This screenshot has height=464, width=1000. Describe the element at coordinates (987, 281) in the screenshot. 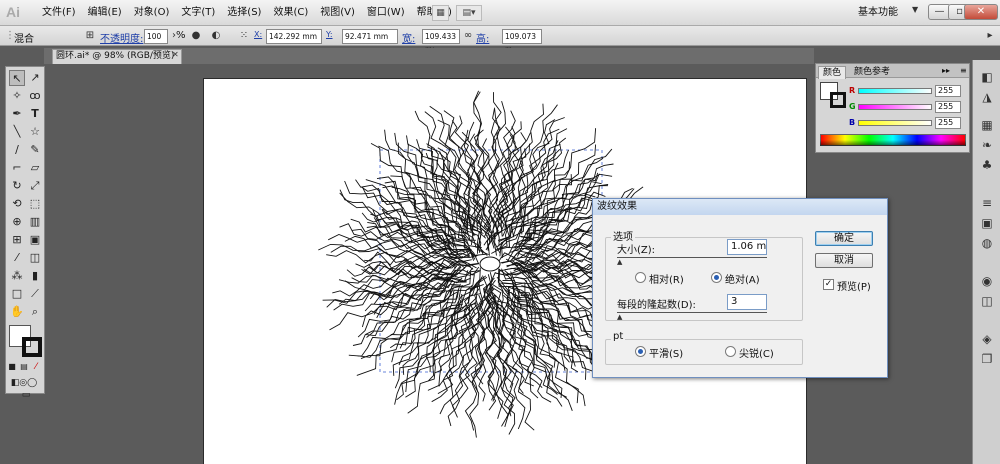

I see `appearance-icon: ◉` at that location.